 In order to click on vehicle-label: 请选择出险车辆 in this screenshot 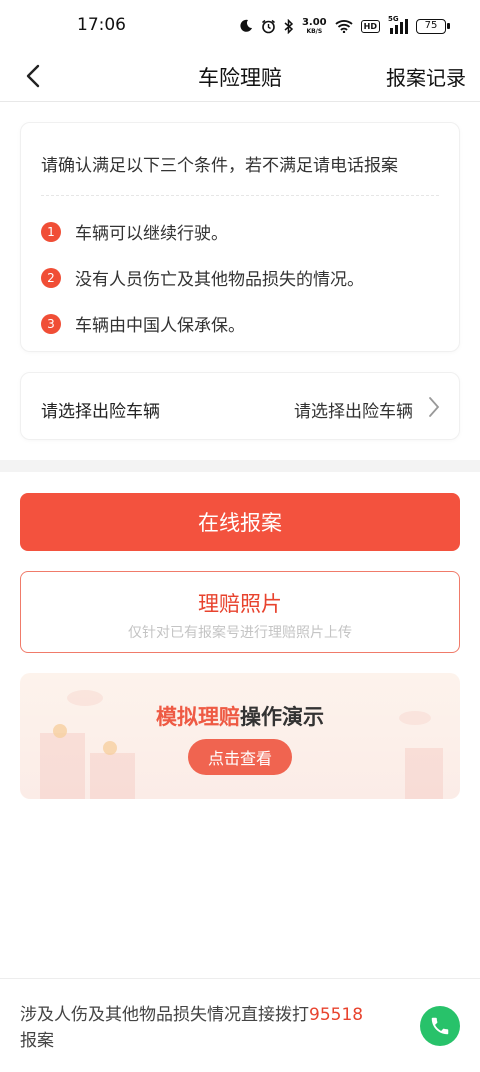, I will do `click(100, 412)`.